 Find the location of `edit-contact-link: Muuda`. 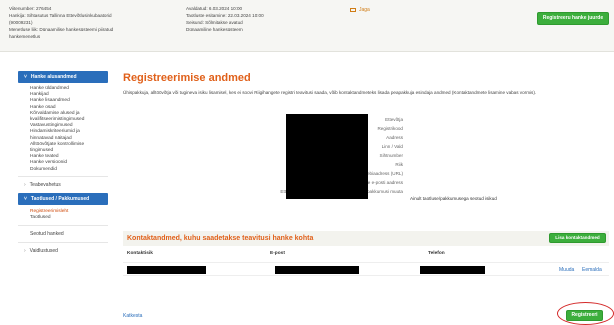

edit-contact-link: Muuda is located at coordinates (566, 270).